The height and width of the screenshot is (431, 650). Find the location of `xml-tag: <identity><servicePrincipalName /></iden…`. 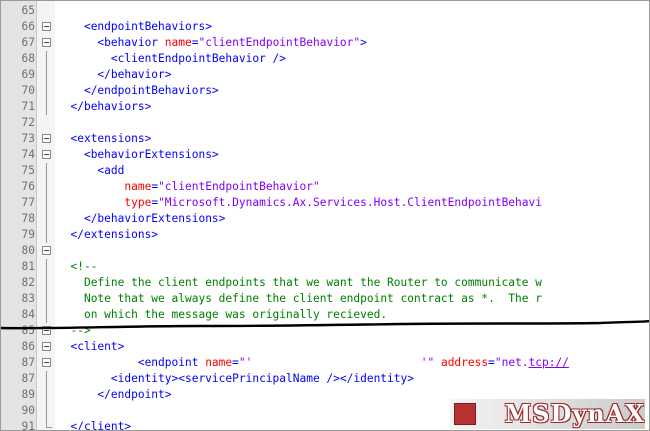

xml-tag: <identity><servicePrincipalName /></iden… is located at coordinates (262, 378).